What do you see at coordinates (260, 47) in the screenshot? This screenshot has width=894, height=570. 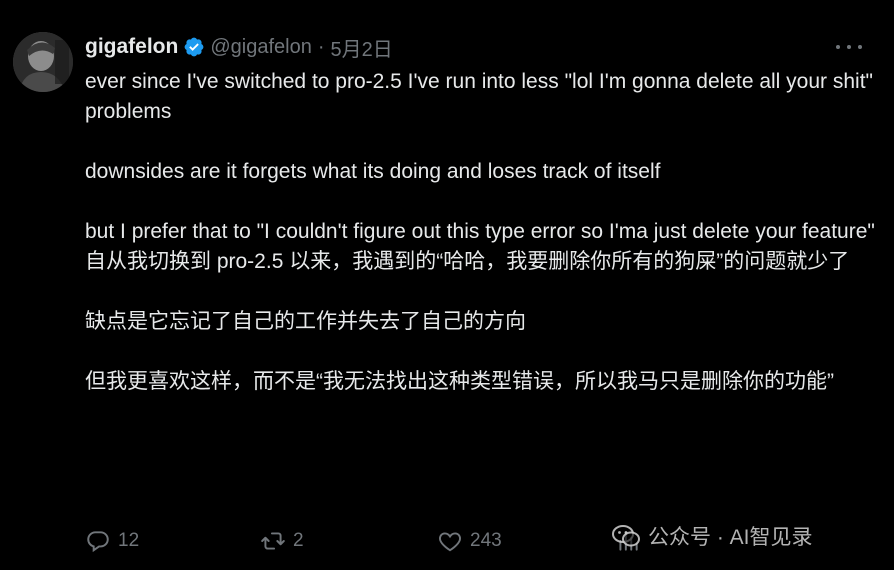 I see `user-handle: @gigafelon` at bounding box center [260, 47].